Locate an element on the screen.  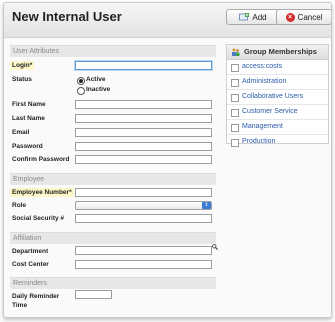
group-item-label: Management is located at coordinates (262, 126).